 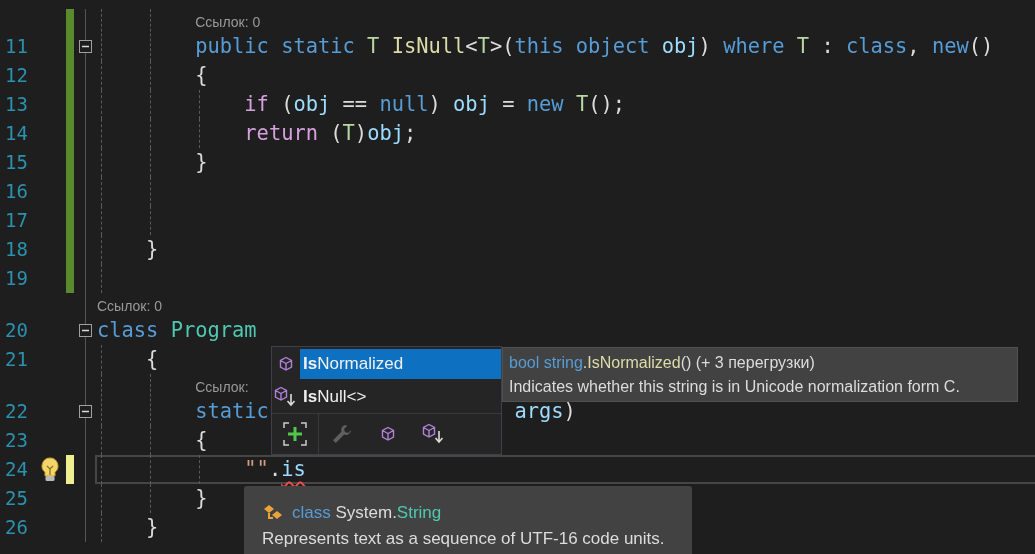 What do you see at coordinates (222, 387) in the screenshot?
I see `reference-count: Ссылок:` at bounding box center [222, 387].